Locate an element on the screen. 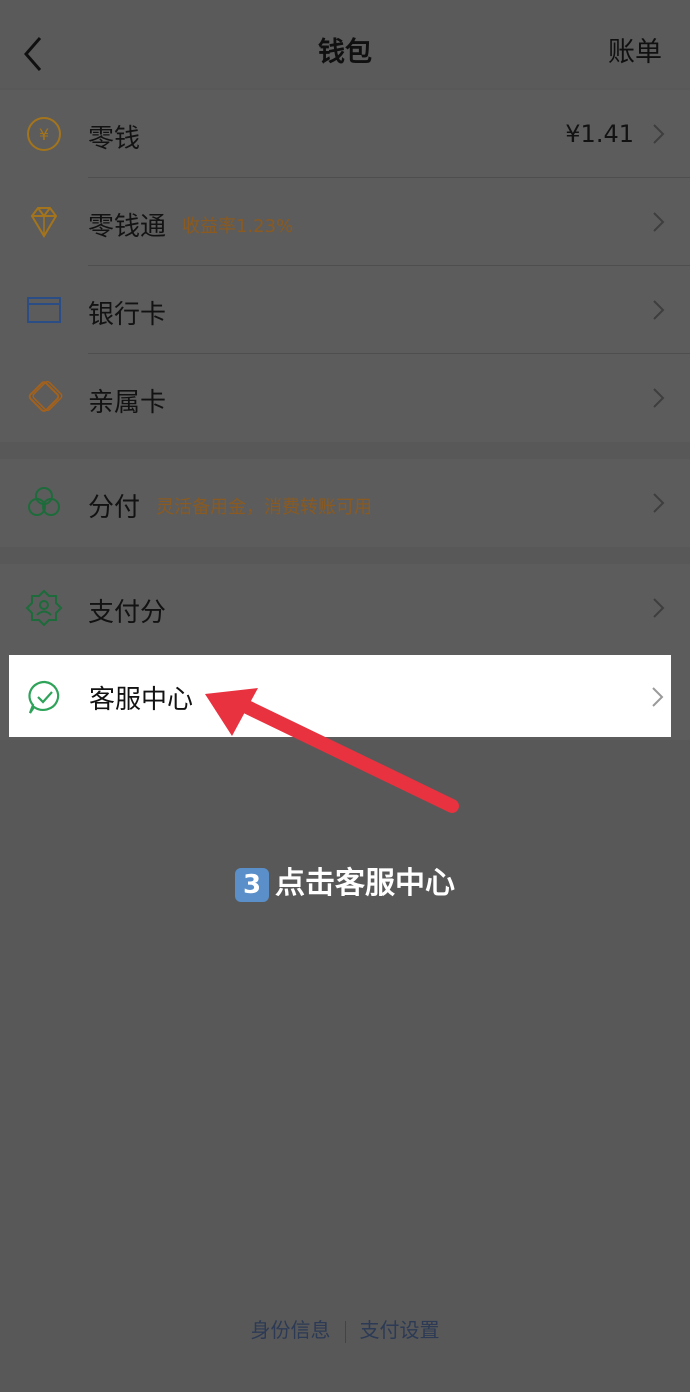 The width and height of the screenshot is (690, 1392). bank-card-icon is located at coordinates (44, 310).